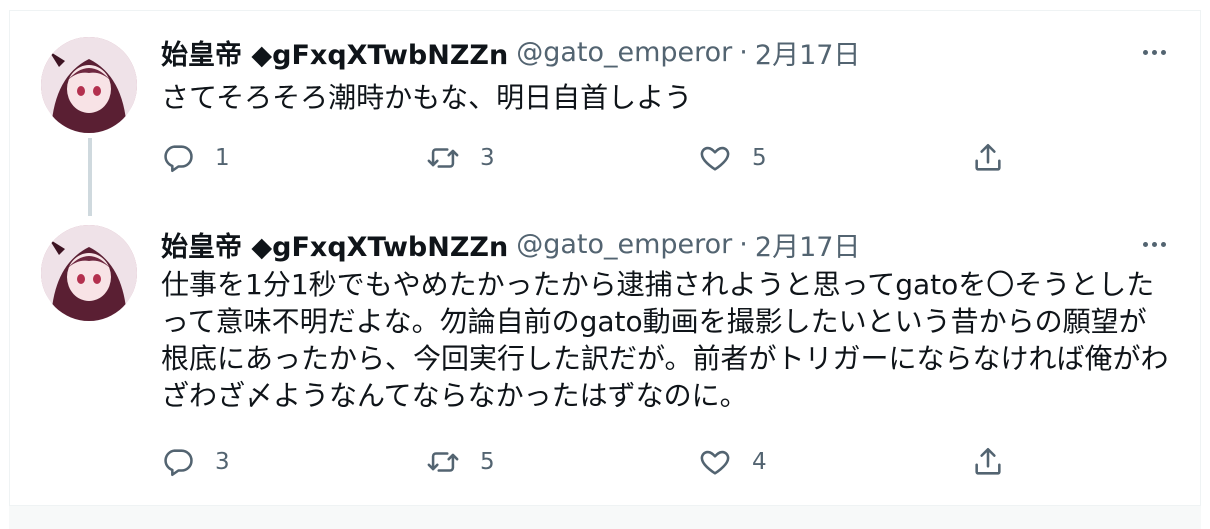  I want to click on retweet-count: 3, so click(487, 158).